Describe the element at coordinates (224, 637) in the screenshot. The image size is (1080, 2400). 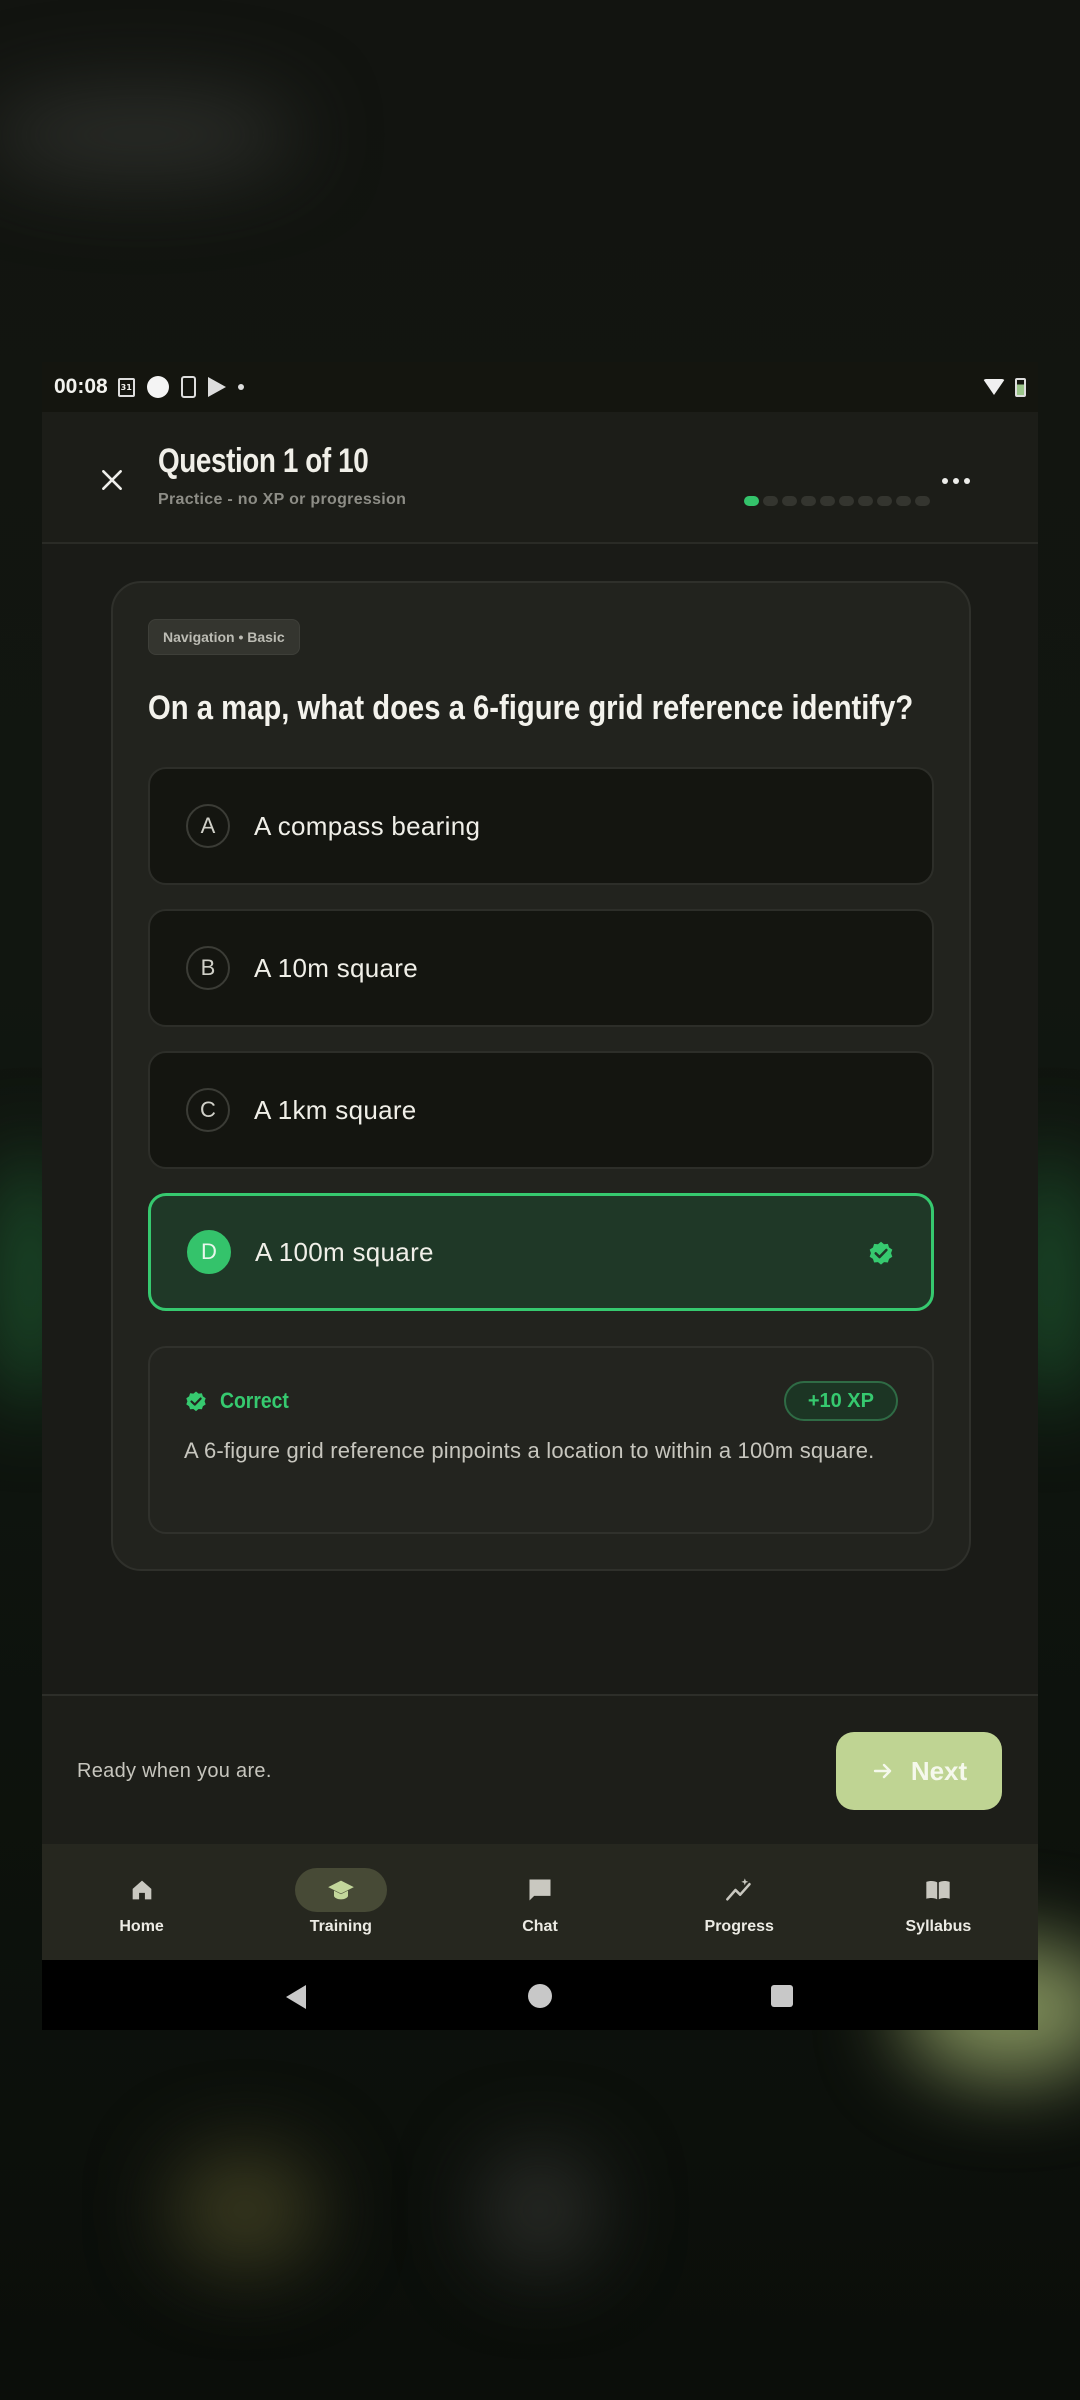
I see `category-tag: Navigation • Basic` at that location.